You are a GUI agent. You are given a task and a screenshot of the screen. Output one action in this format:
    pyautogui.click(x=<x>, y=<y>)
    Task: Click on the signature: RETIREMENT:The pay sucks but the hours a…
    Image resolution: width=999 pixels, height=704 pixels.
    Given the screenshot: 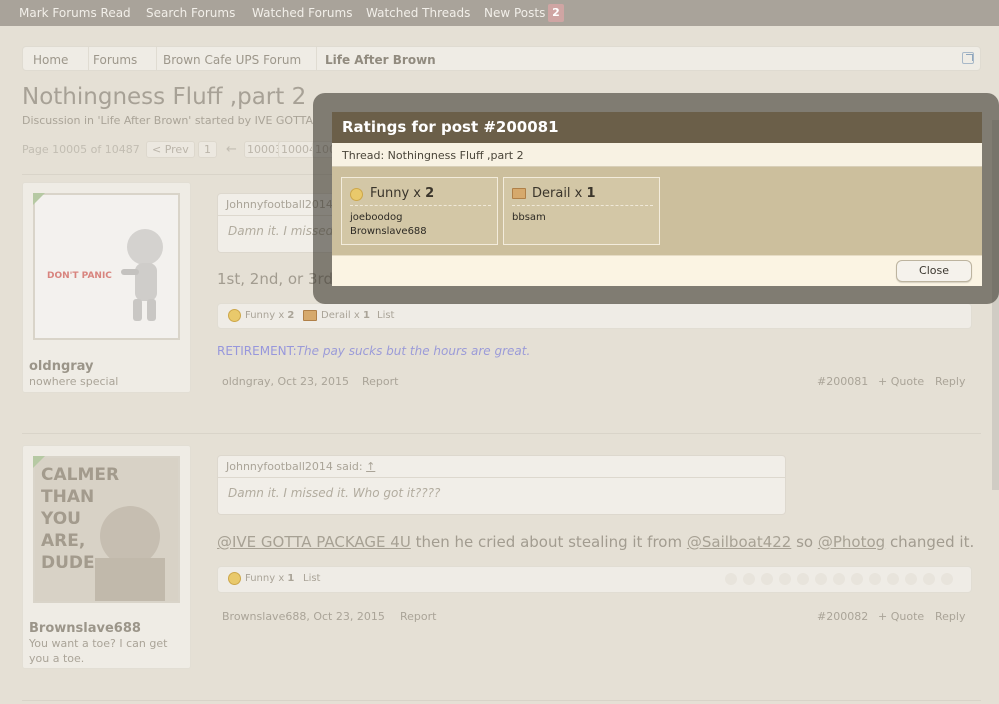 What is the action you would take?
    pyautogui.click(x=373, y=351)
    